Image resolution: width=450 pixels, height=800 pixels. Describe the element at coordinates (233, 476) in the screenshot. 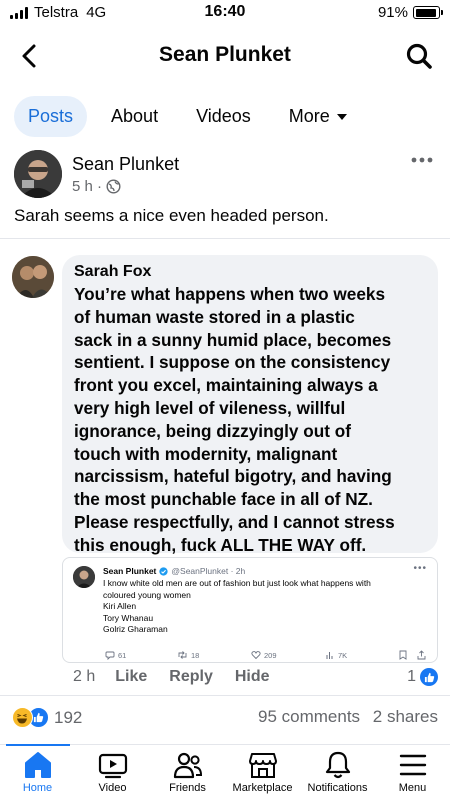

I see `comment-line: narcissism, hateful bigotry, and having` at that location.